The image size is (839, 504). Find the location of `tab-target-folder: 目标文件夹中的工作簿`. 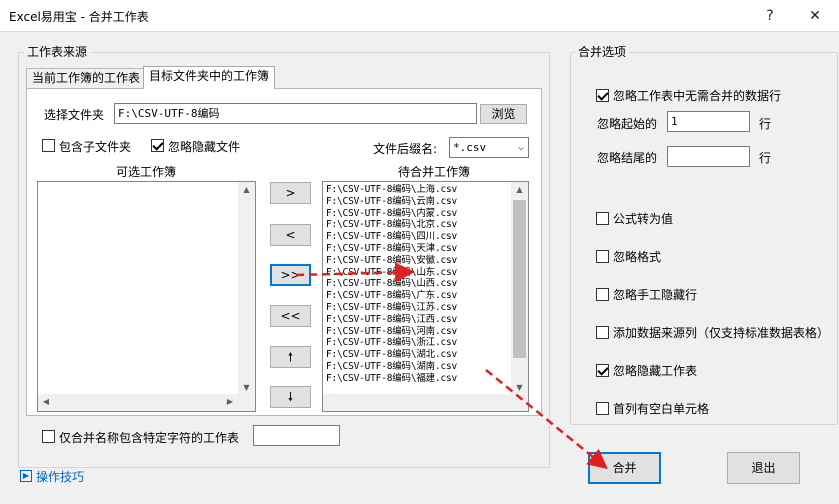

tab-target-folder: 目标文件夹中的工作簿 is located at coordinates (209, 77).